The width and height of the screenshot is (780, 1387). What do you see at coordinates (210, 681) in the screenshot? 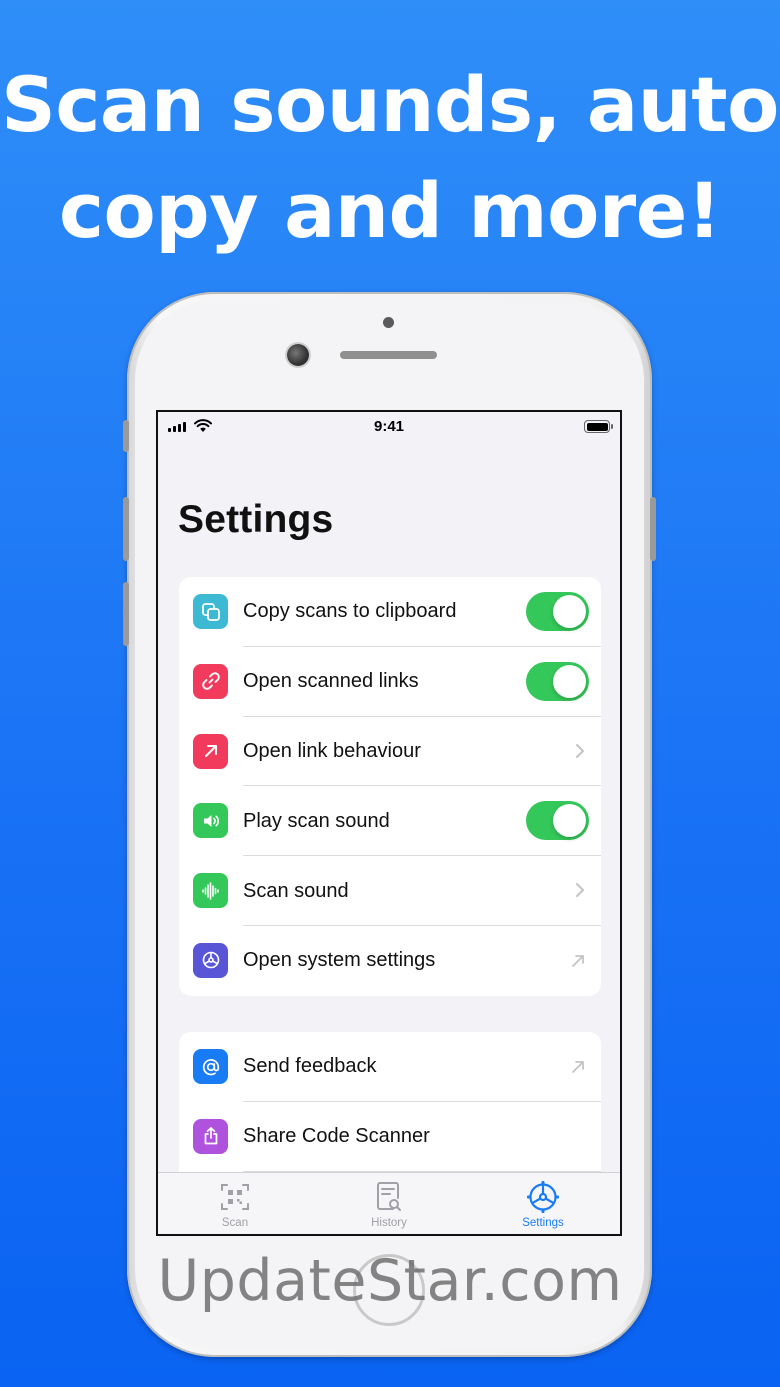
I see `link-icon` at bounding box center [210, 681].